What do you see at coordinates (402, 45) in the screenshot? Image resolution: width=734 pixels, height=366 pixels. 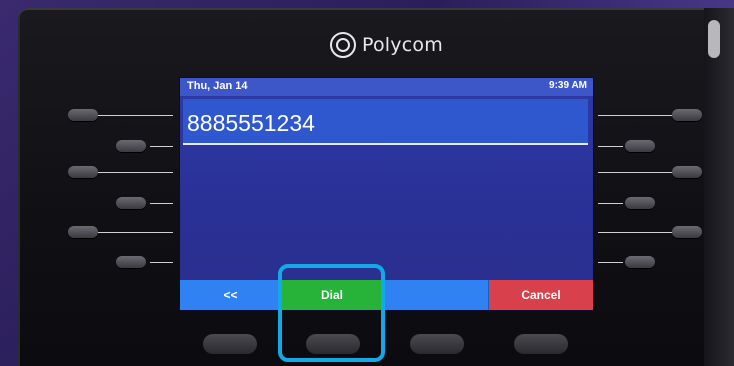 I see `brand-name: Polycom` at bounding box center [402, 45].